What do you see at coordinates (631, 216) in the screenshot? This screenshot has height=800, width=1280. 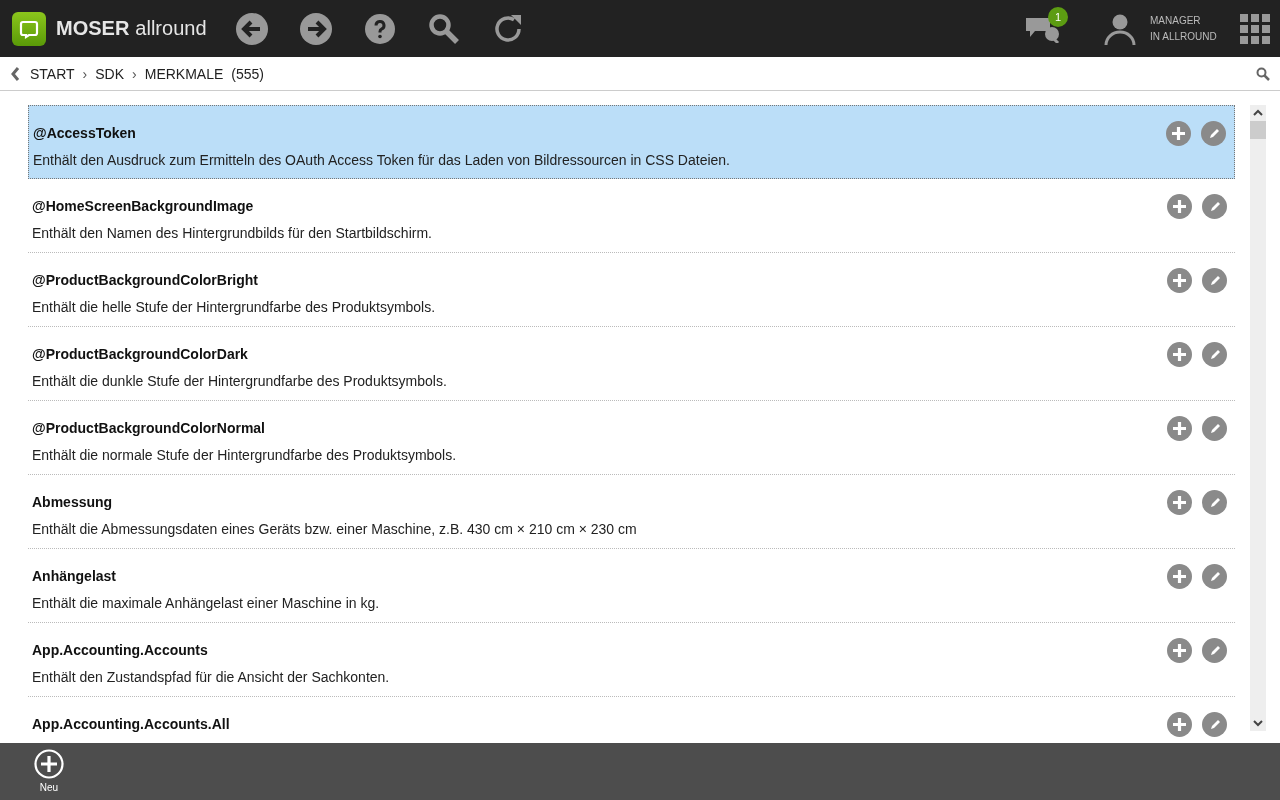 I see `feature-row: @HomeScreenBackgroundImage Enthält den Namen des Hintergrundbilds für den Startbildschirm.` at bounding box center [631, 216].